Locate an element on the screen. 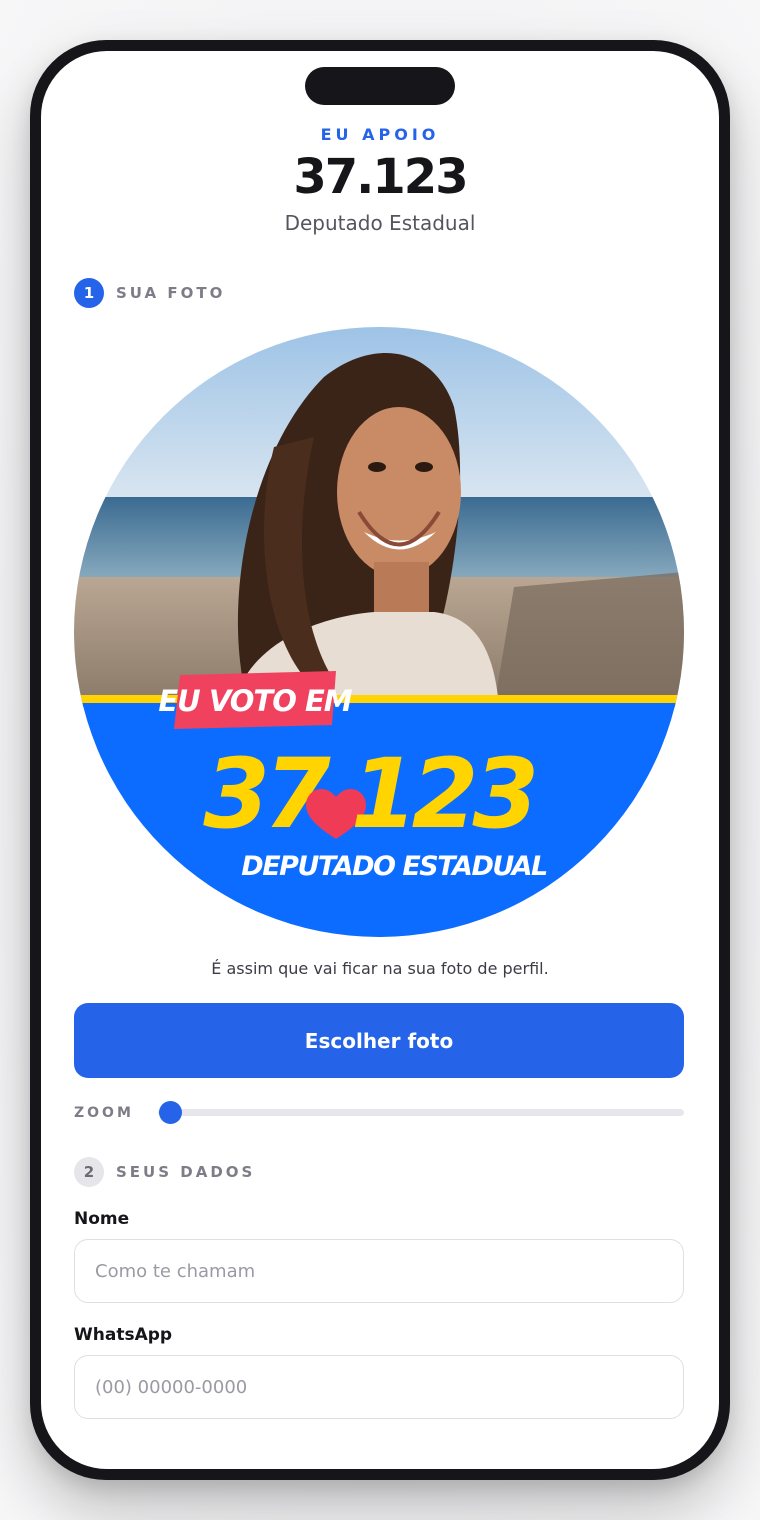  banner-tag-text: EU VOTO EM is located at coordinates (255, 701).